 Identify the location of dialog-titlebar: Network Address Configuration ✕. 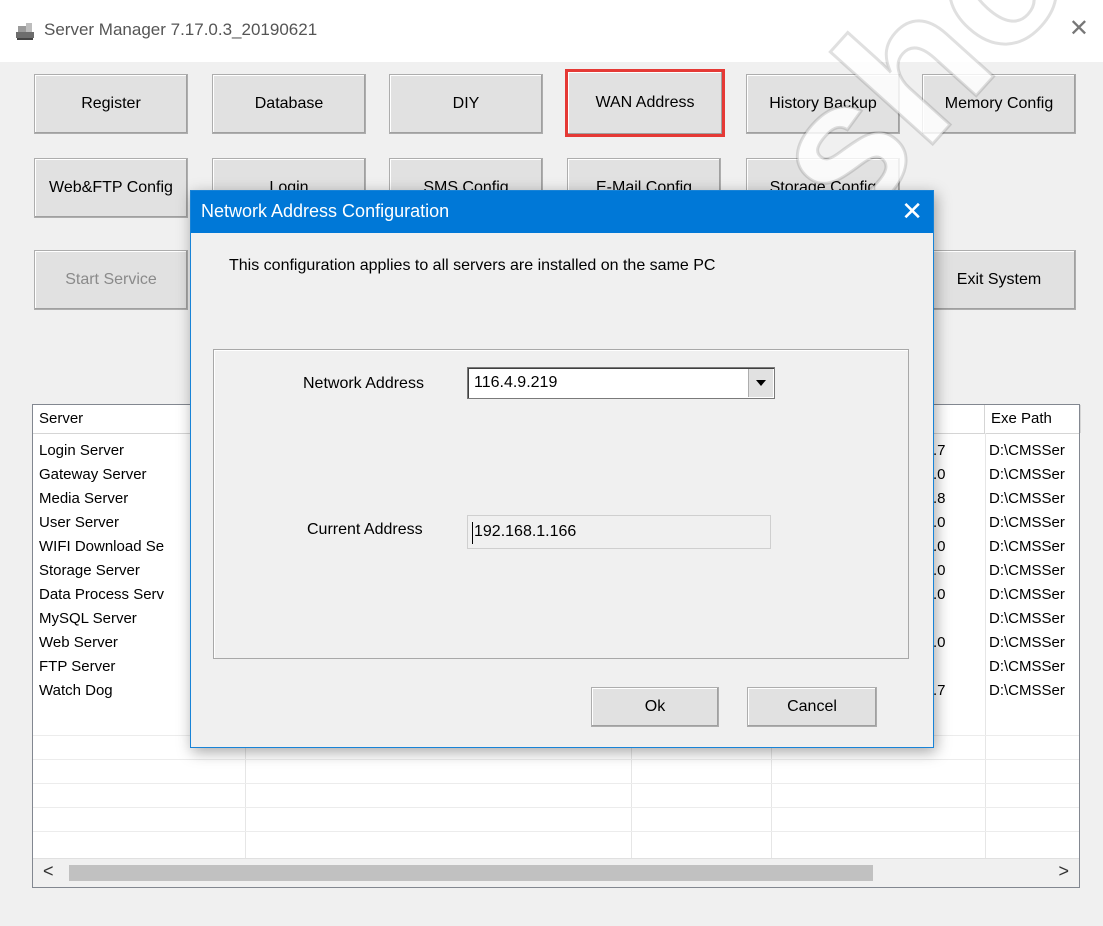
(562, 212).